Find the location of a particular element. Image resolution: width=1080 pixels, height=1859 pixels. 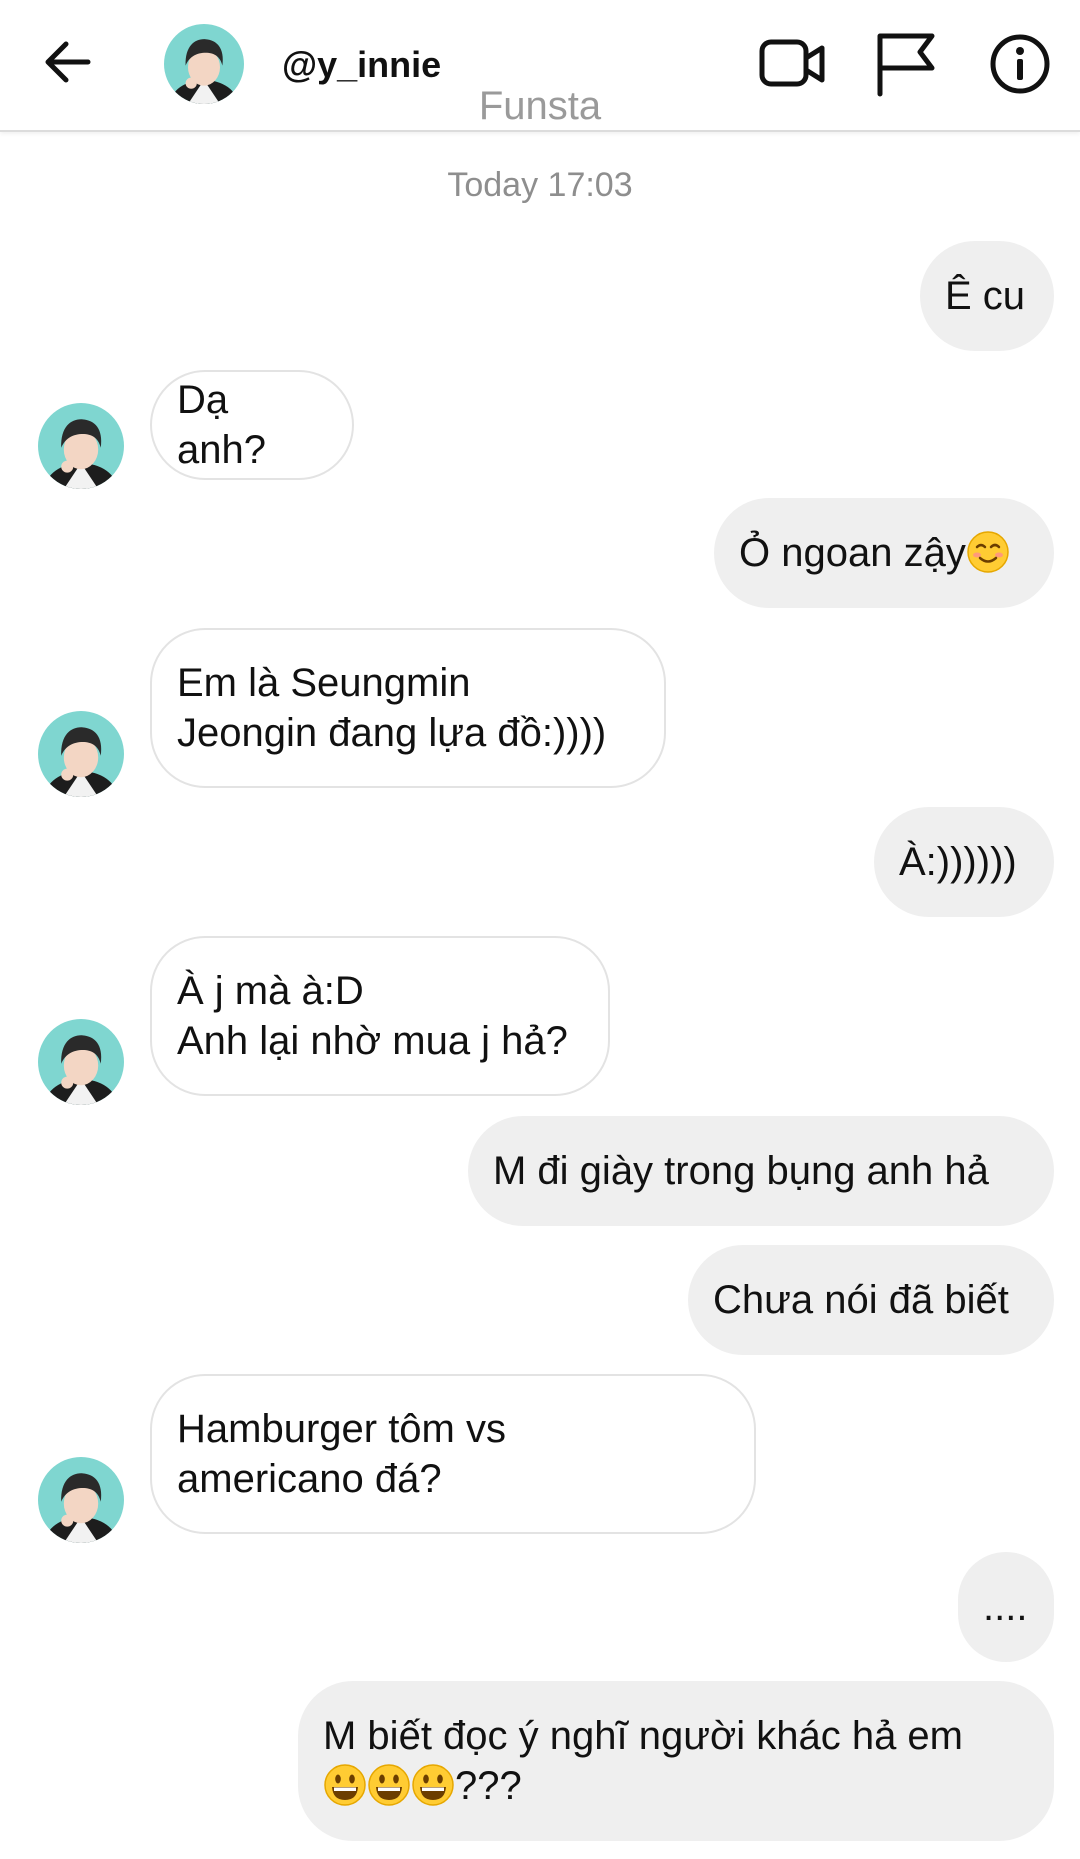

info-icon is located at coordinates (1020, 64).